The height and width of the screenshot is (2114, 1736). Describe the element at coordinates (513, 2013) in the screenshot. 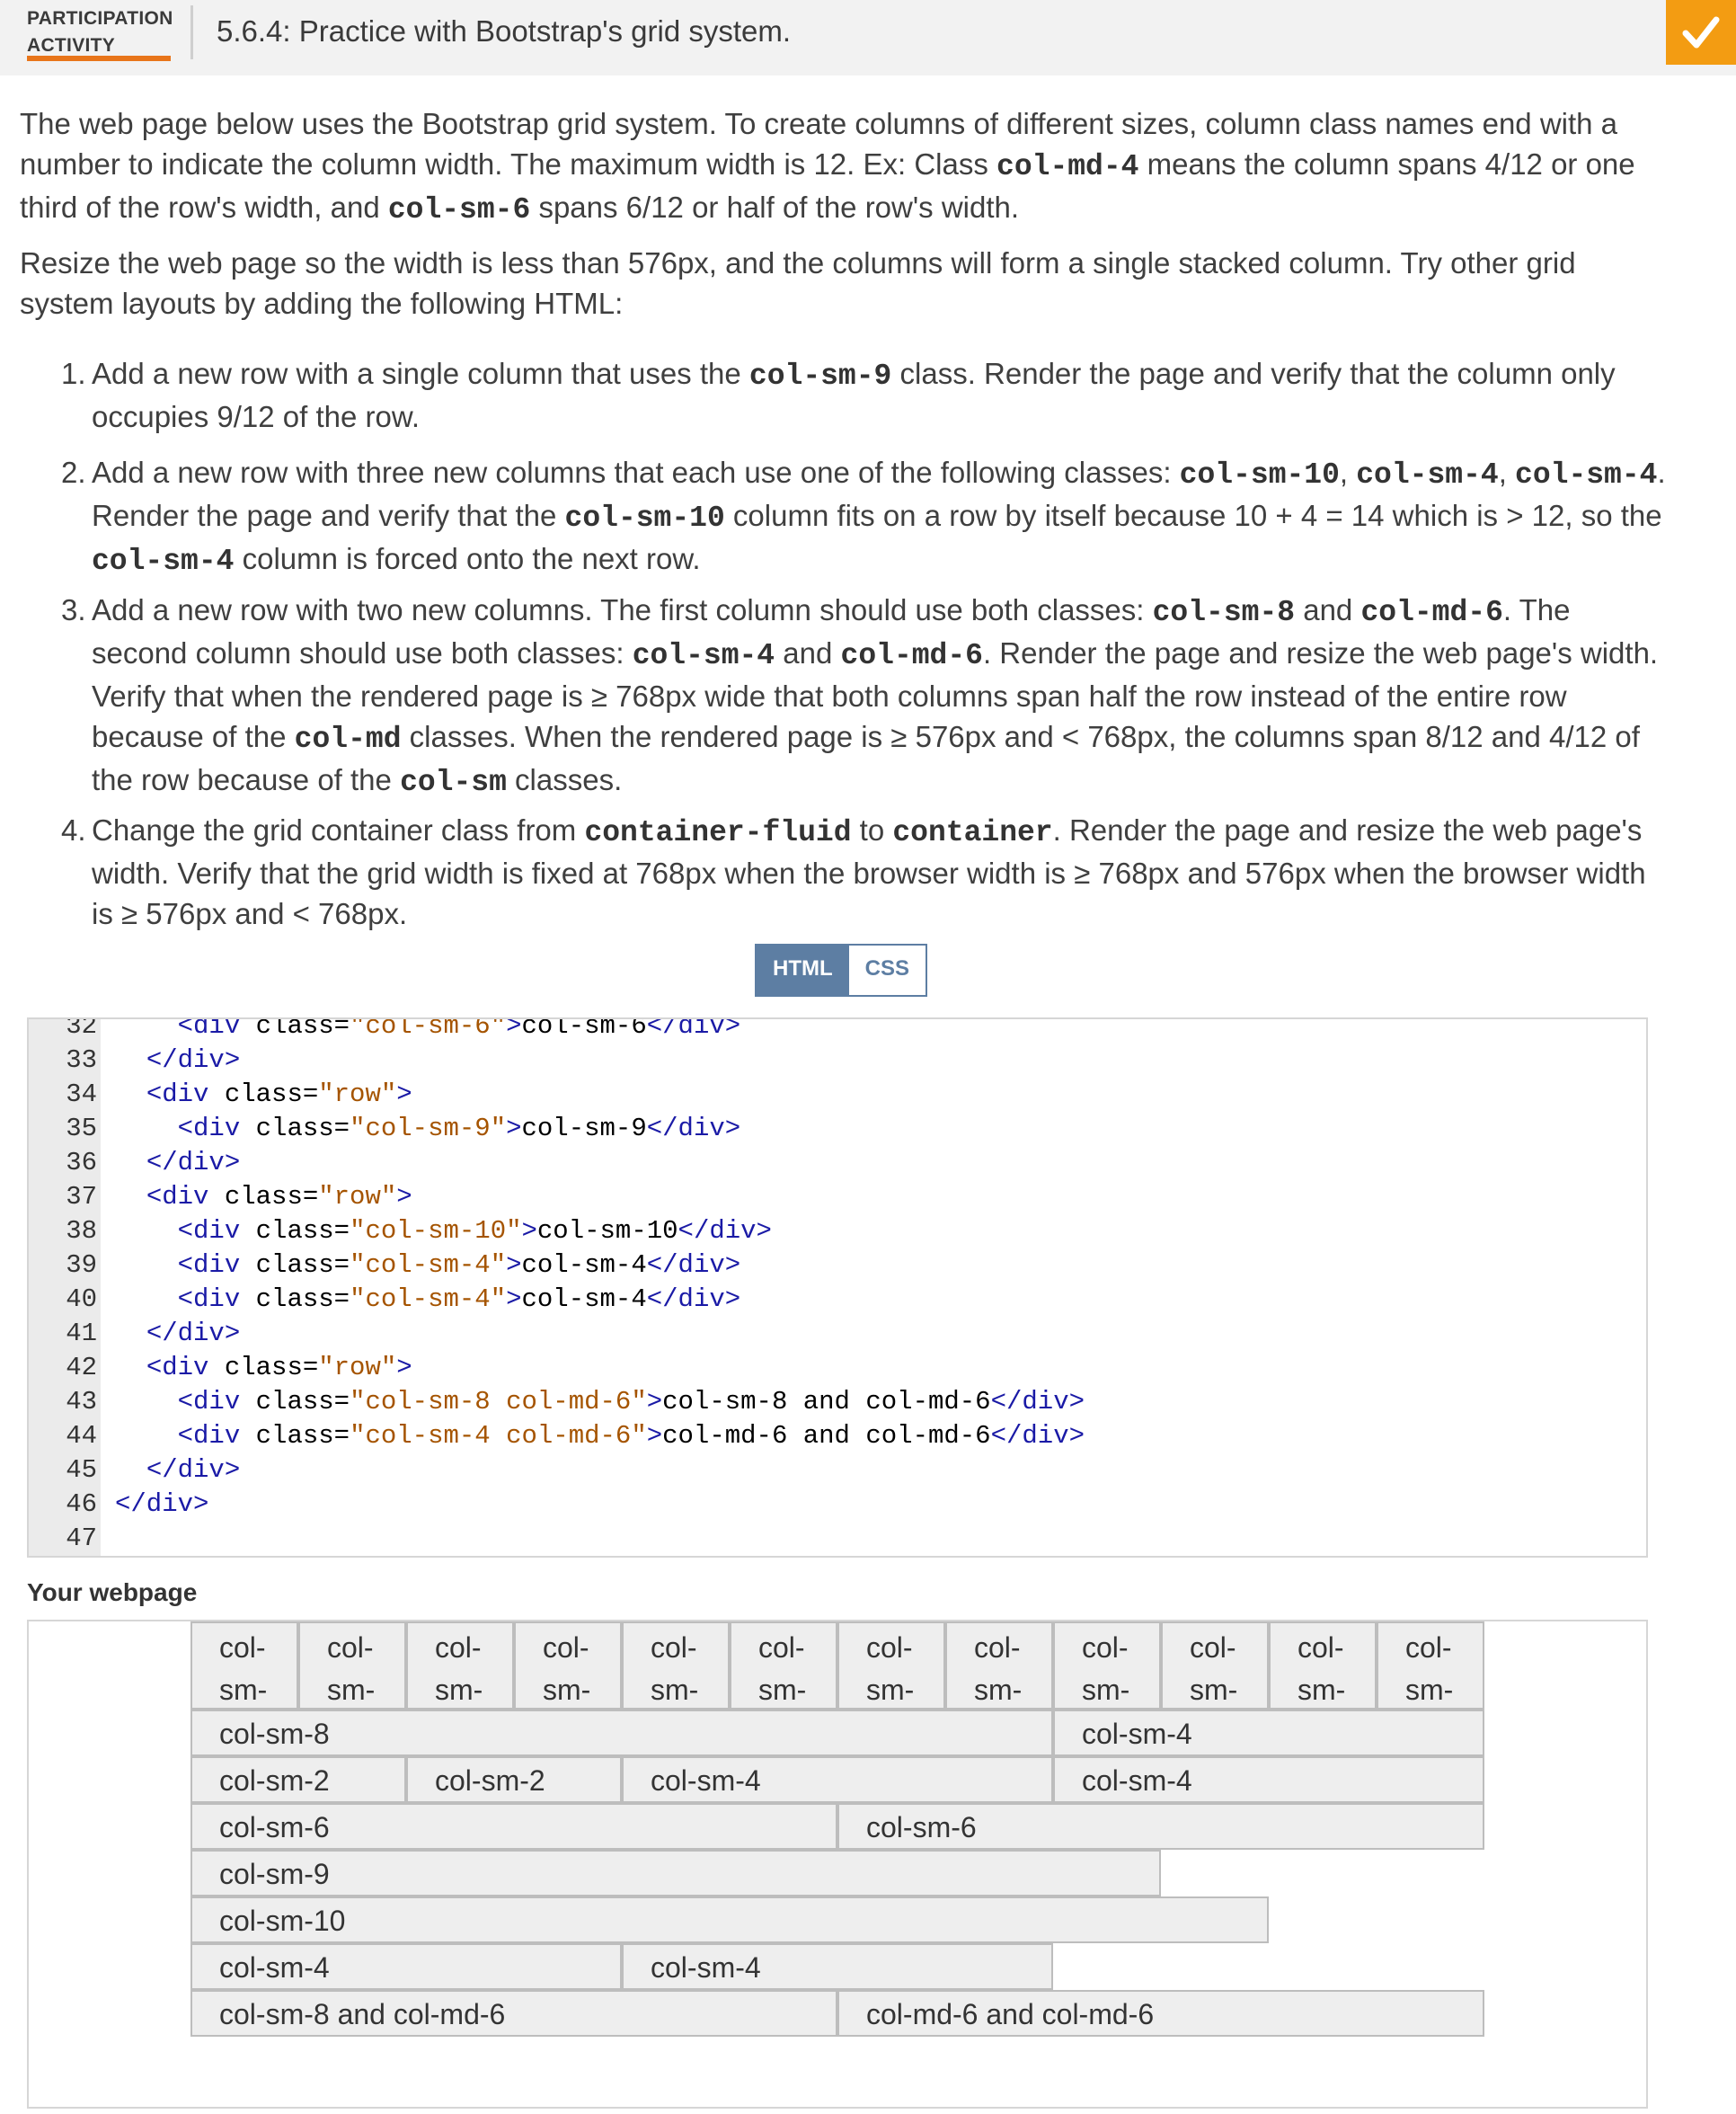

I see `grid-column: col-sm-8 and col-md-6` at that location.